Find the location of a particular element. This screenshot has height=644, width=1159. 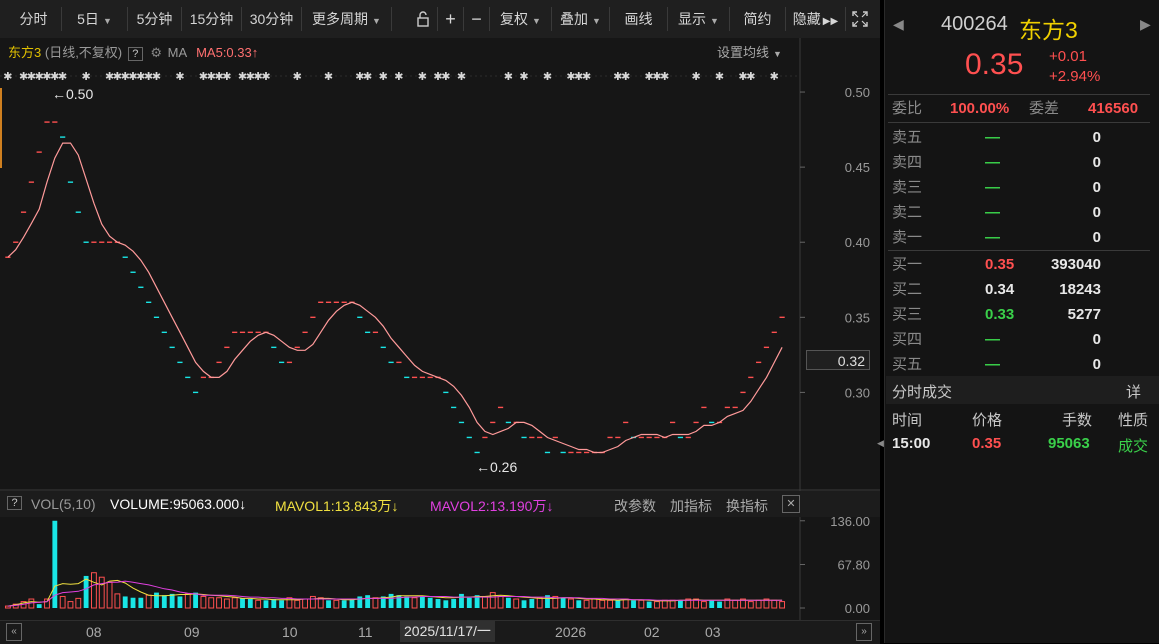

buy_orders-label: 买五 is located at coordinates (907, 364).